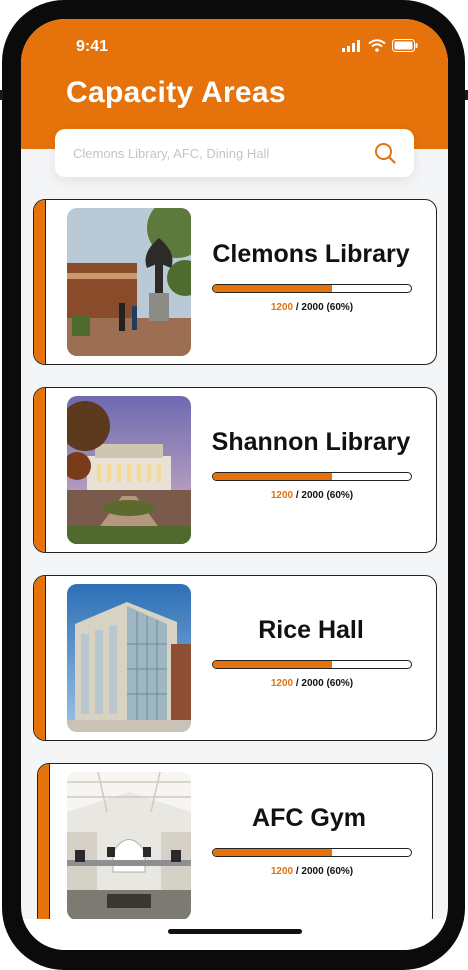 The height and width of the screenshot is (970, 468). What do you see at coordinates (311, 254) in the screenshot?
I see `area-name: Clemons Library` at bounding box center [311, 254].